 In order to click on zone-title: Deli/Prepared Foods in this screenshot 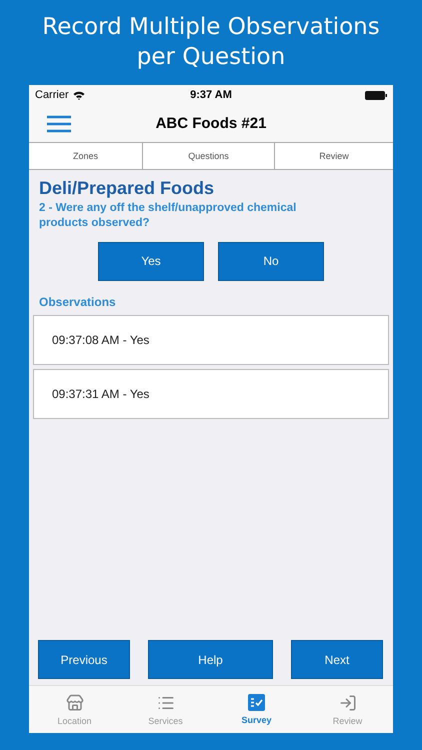, I will do `click(127, 188)`.